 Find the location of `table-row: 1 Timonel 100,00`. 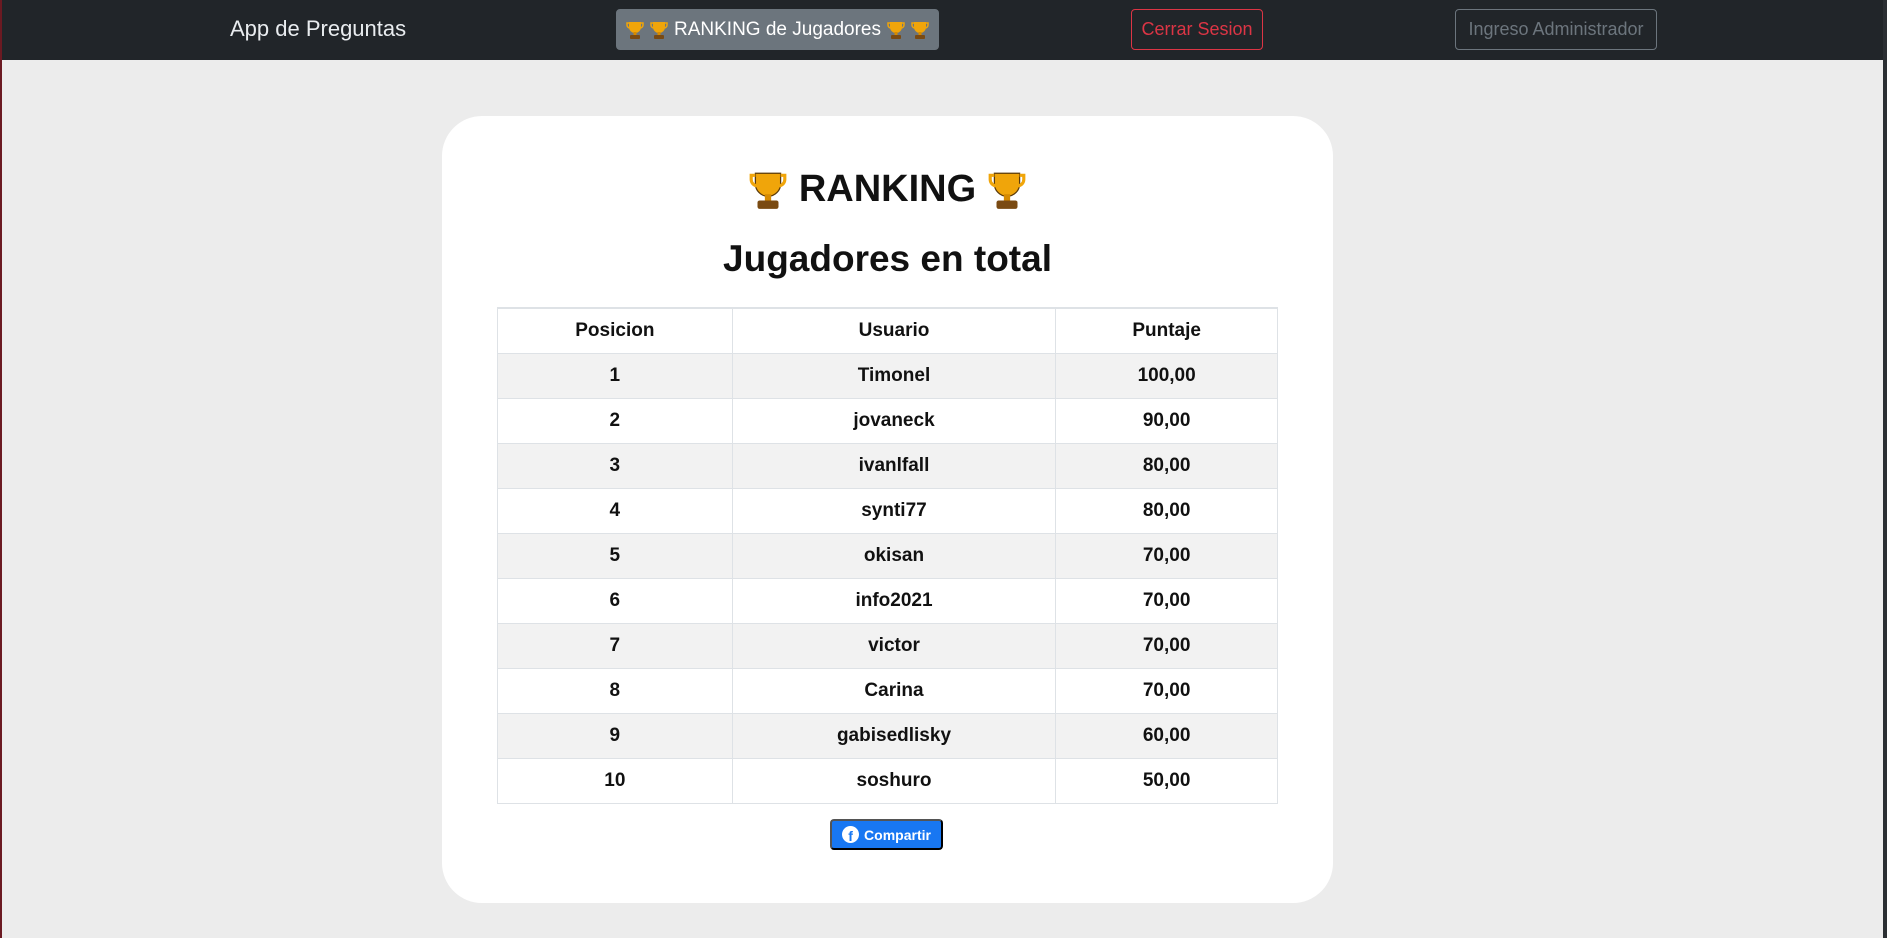

table-row: 1 Timonel 100,00 is located at coordinates (887, 375).